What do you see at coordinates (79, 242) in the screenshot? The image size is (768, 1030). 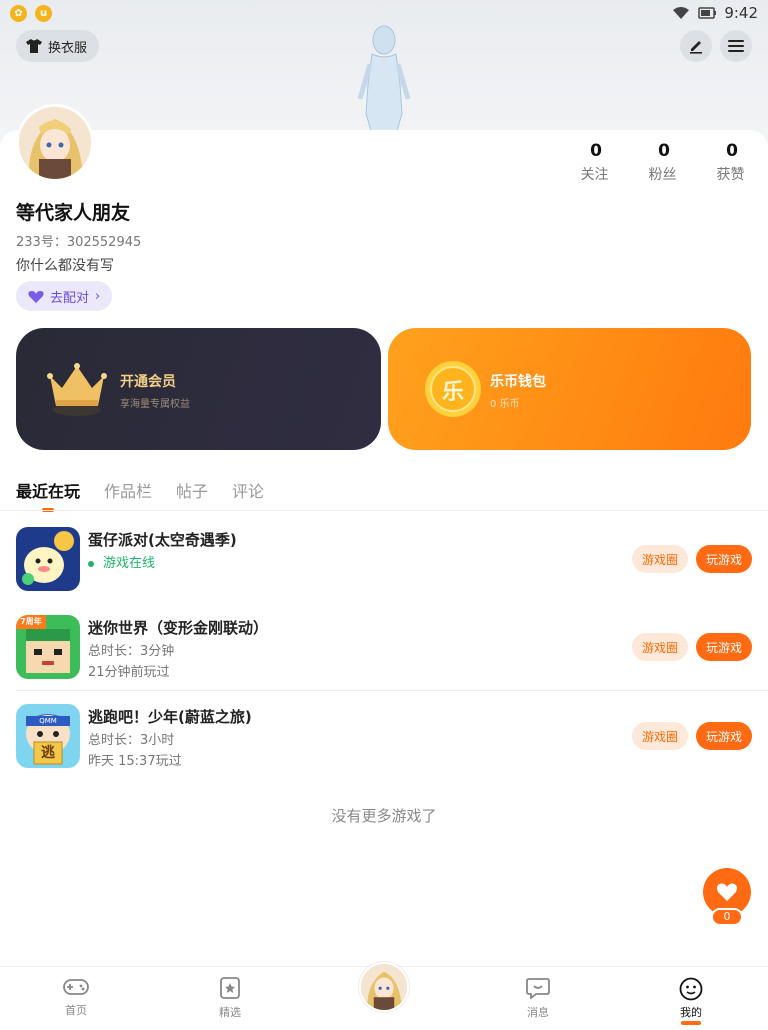 I see `user-id: 233号：302552945` at bounding box center [79, 242].